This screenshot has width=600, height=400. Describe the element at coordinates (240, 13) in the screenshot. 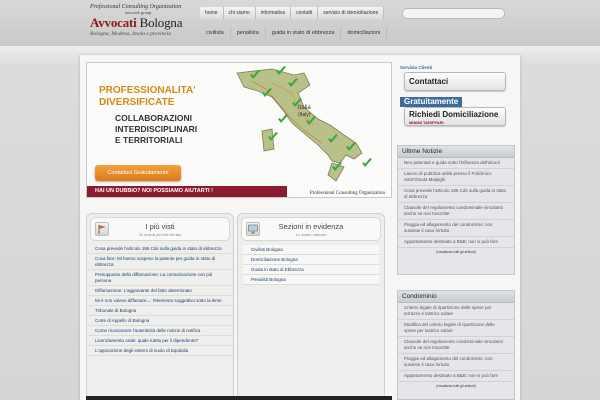

I see `nav-chi-siamo: chi siamo` at that location.